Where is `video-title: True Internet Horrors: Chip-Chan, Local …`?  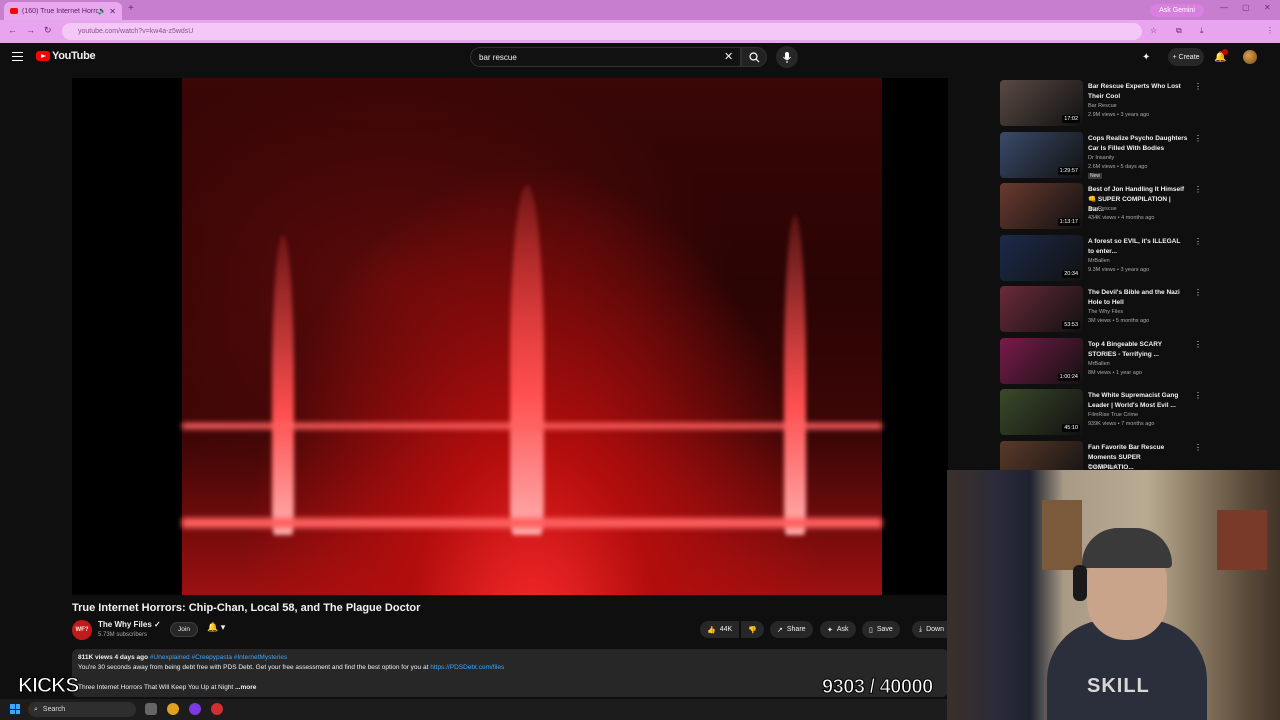
video-title: True Internet Horrors: Chip-Chan, Local … is located at coordinates (246, 608).